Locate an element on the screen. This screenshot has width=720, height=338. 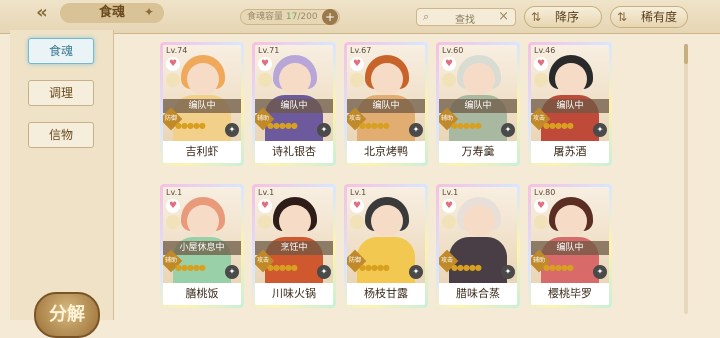
food-soul-card: Lv.71 ♥ 编队中 辅助 ●●●●● ✦ 诗礼银杏 is located at coordinates (294, 104).